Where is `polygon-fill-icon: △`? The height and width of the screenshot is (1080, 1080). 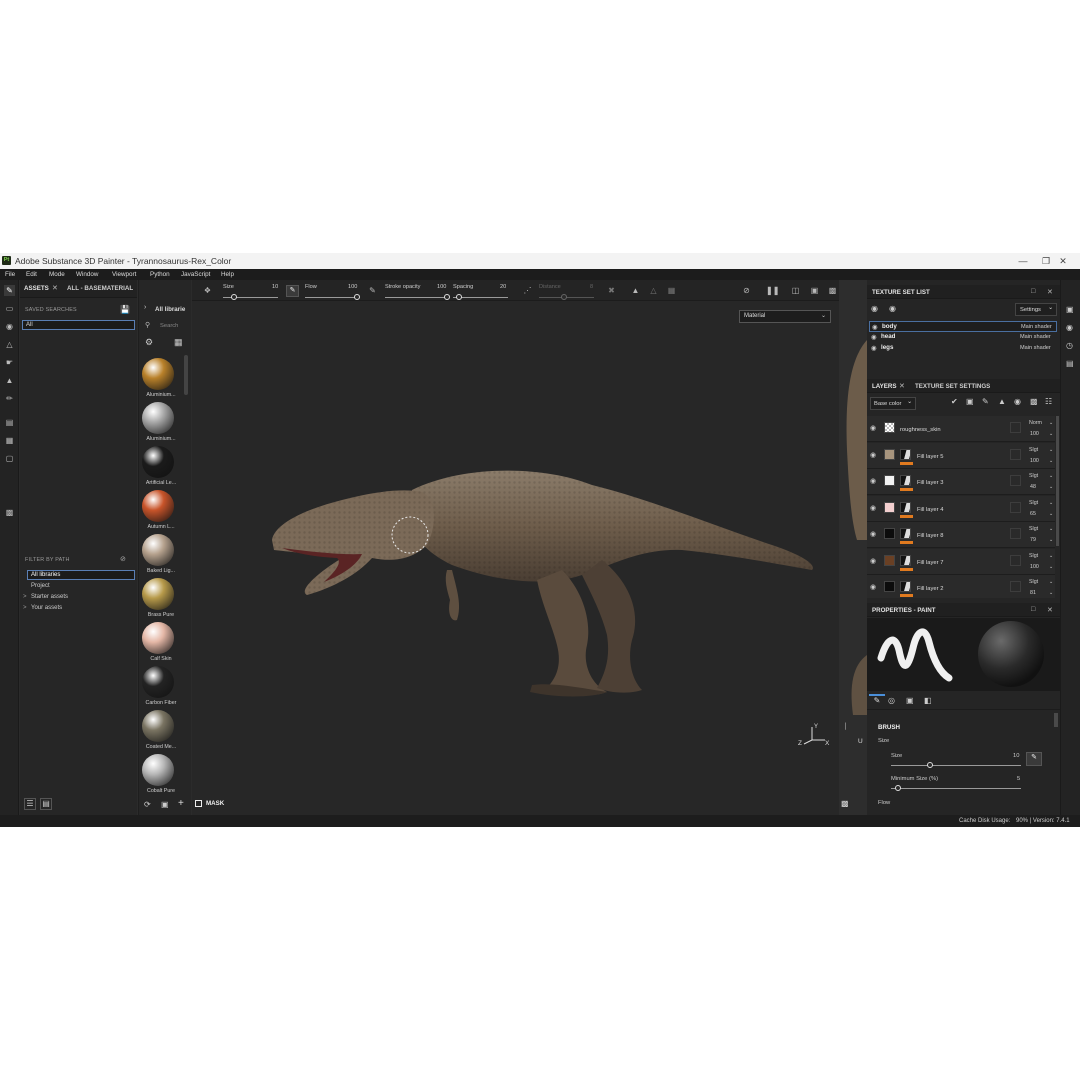 polygon-fill-icon: △ is located at coordinates (9, 344).